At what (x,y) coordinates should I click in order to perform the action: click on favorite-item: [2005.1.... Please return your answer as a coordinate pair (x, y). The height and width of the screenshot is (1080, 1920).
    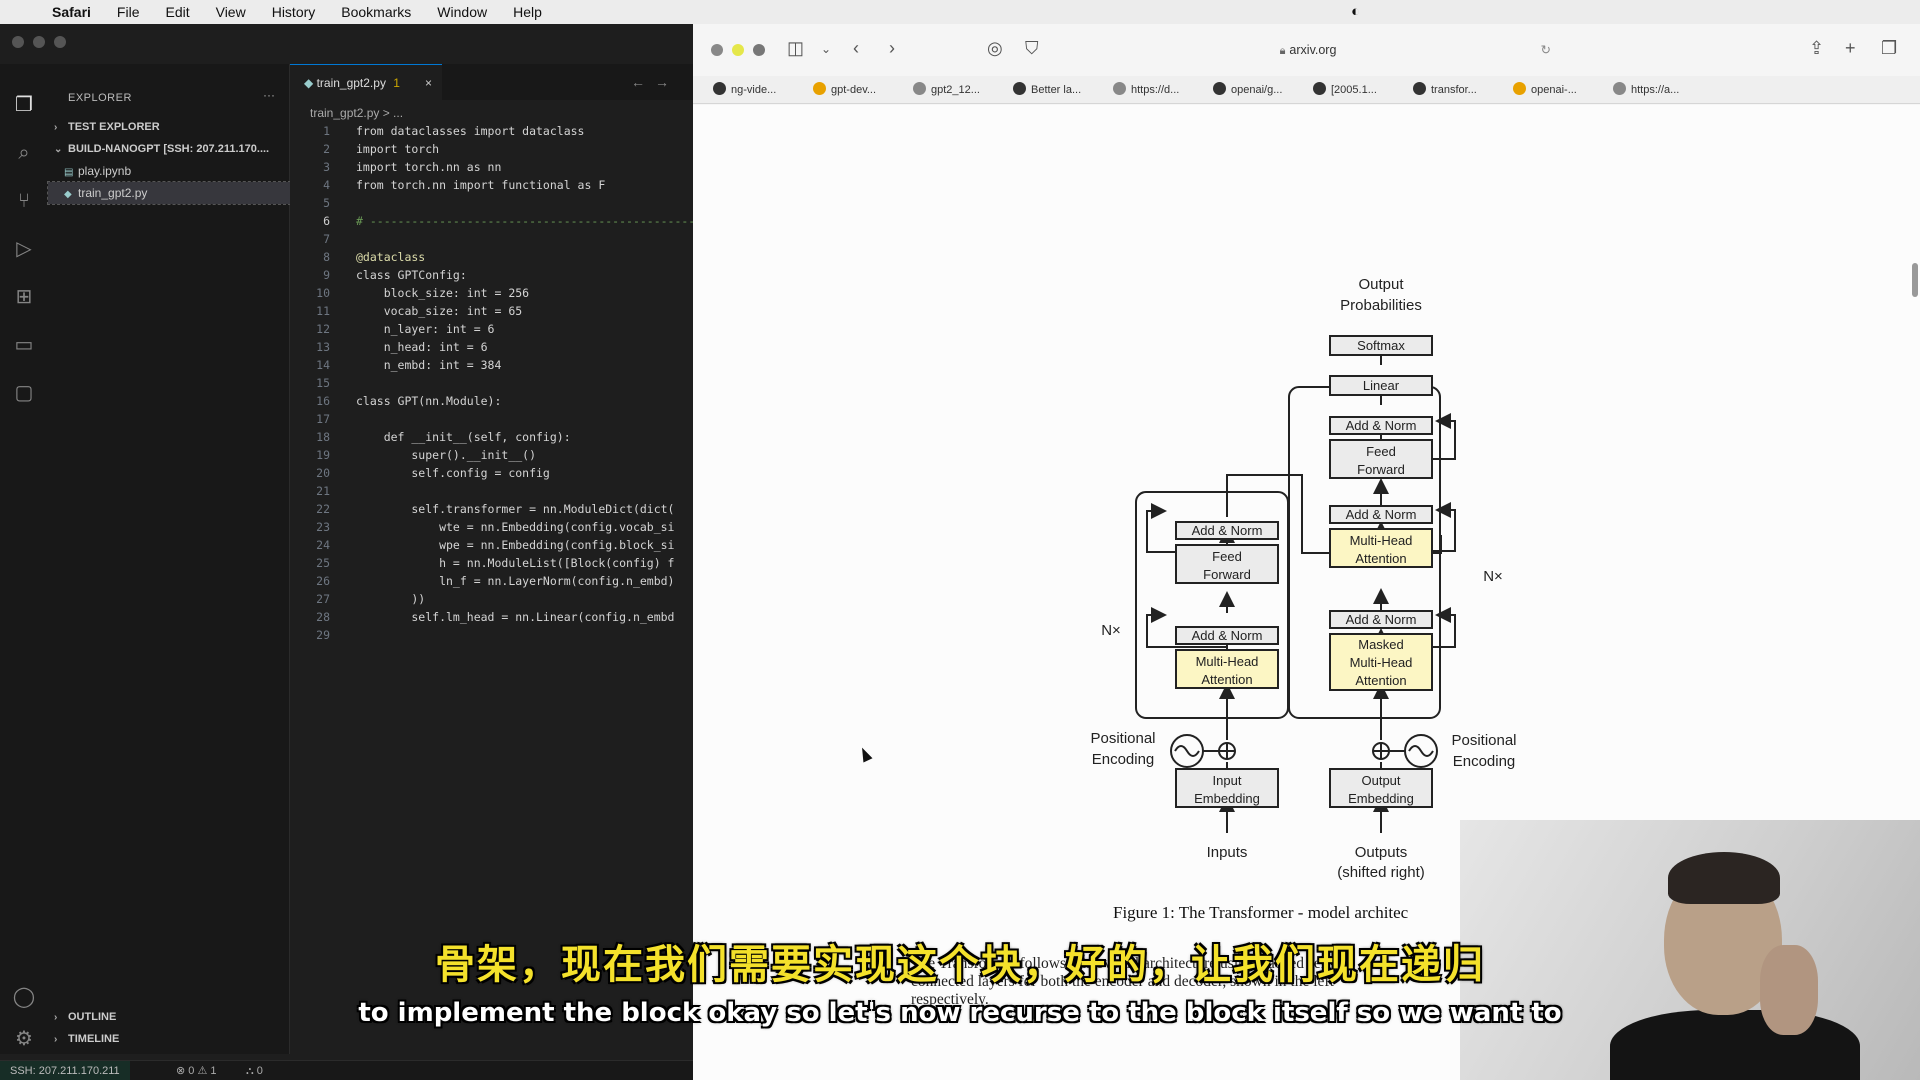
    Looking at the image, I should click on (1345, 89).